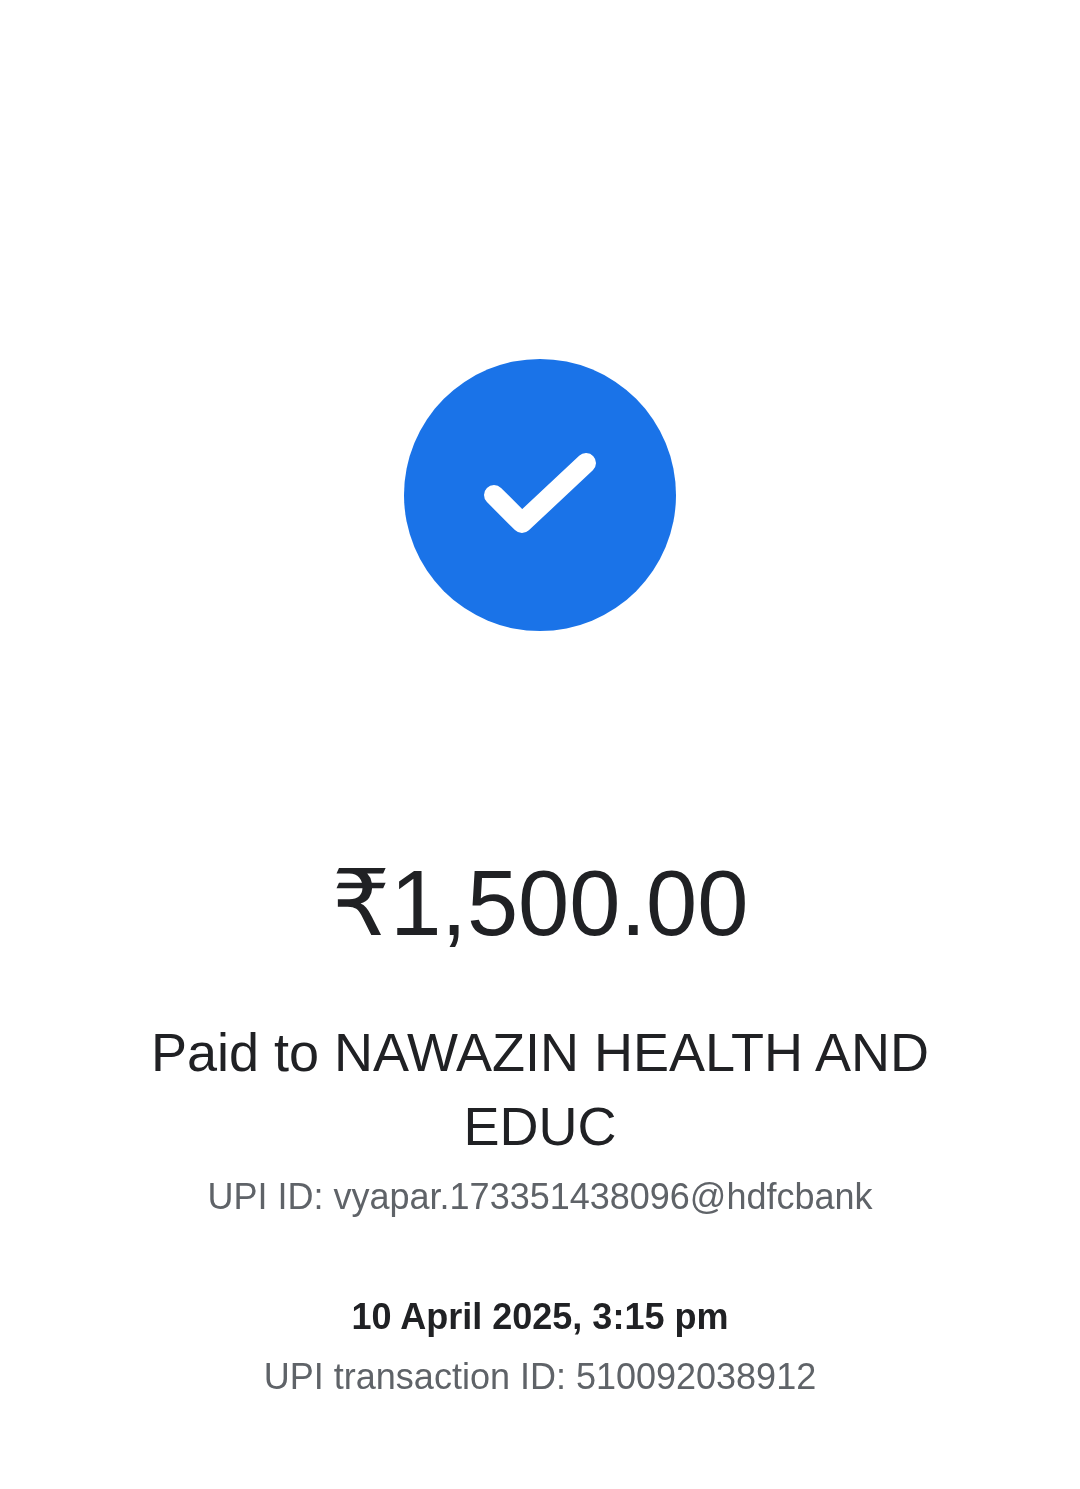 The width and height of the screenshot is (1080, 1489). Describe the element at coordinates (540, 1377) in the screenshot. I see `transaction-id: UPI transaction ID: 510092038912` at that location.